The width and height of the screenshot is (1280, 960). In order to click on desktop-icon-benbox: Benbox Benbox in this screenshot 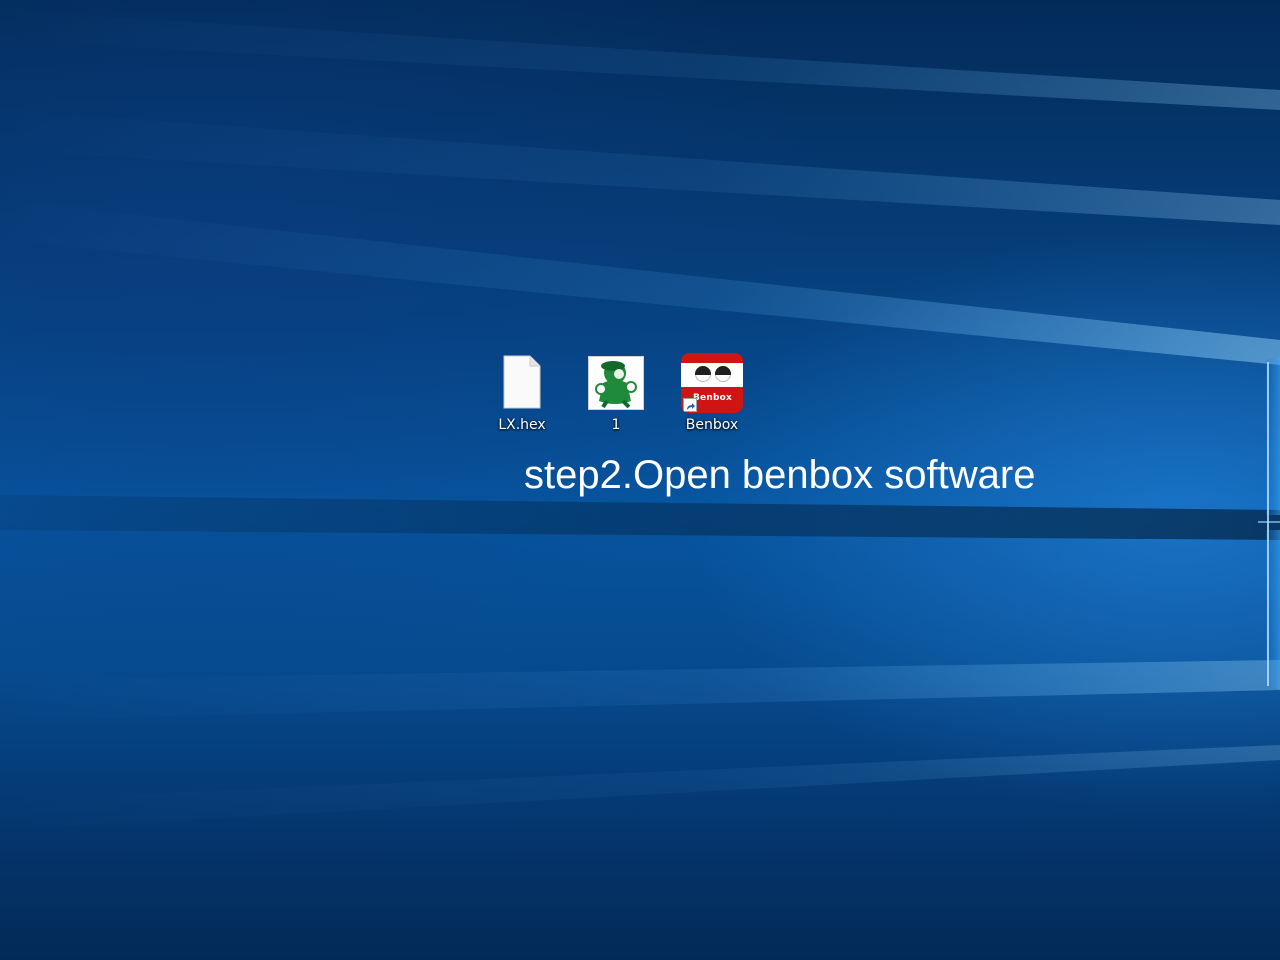, I will do `click(712, 395)`.